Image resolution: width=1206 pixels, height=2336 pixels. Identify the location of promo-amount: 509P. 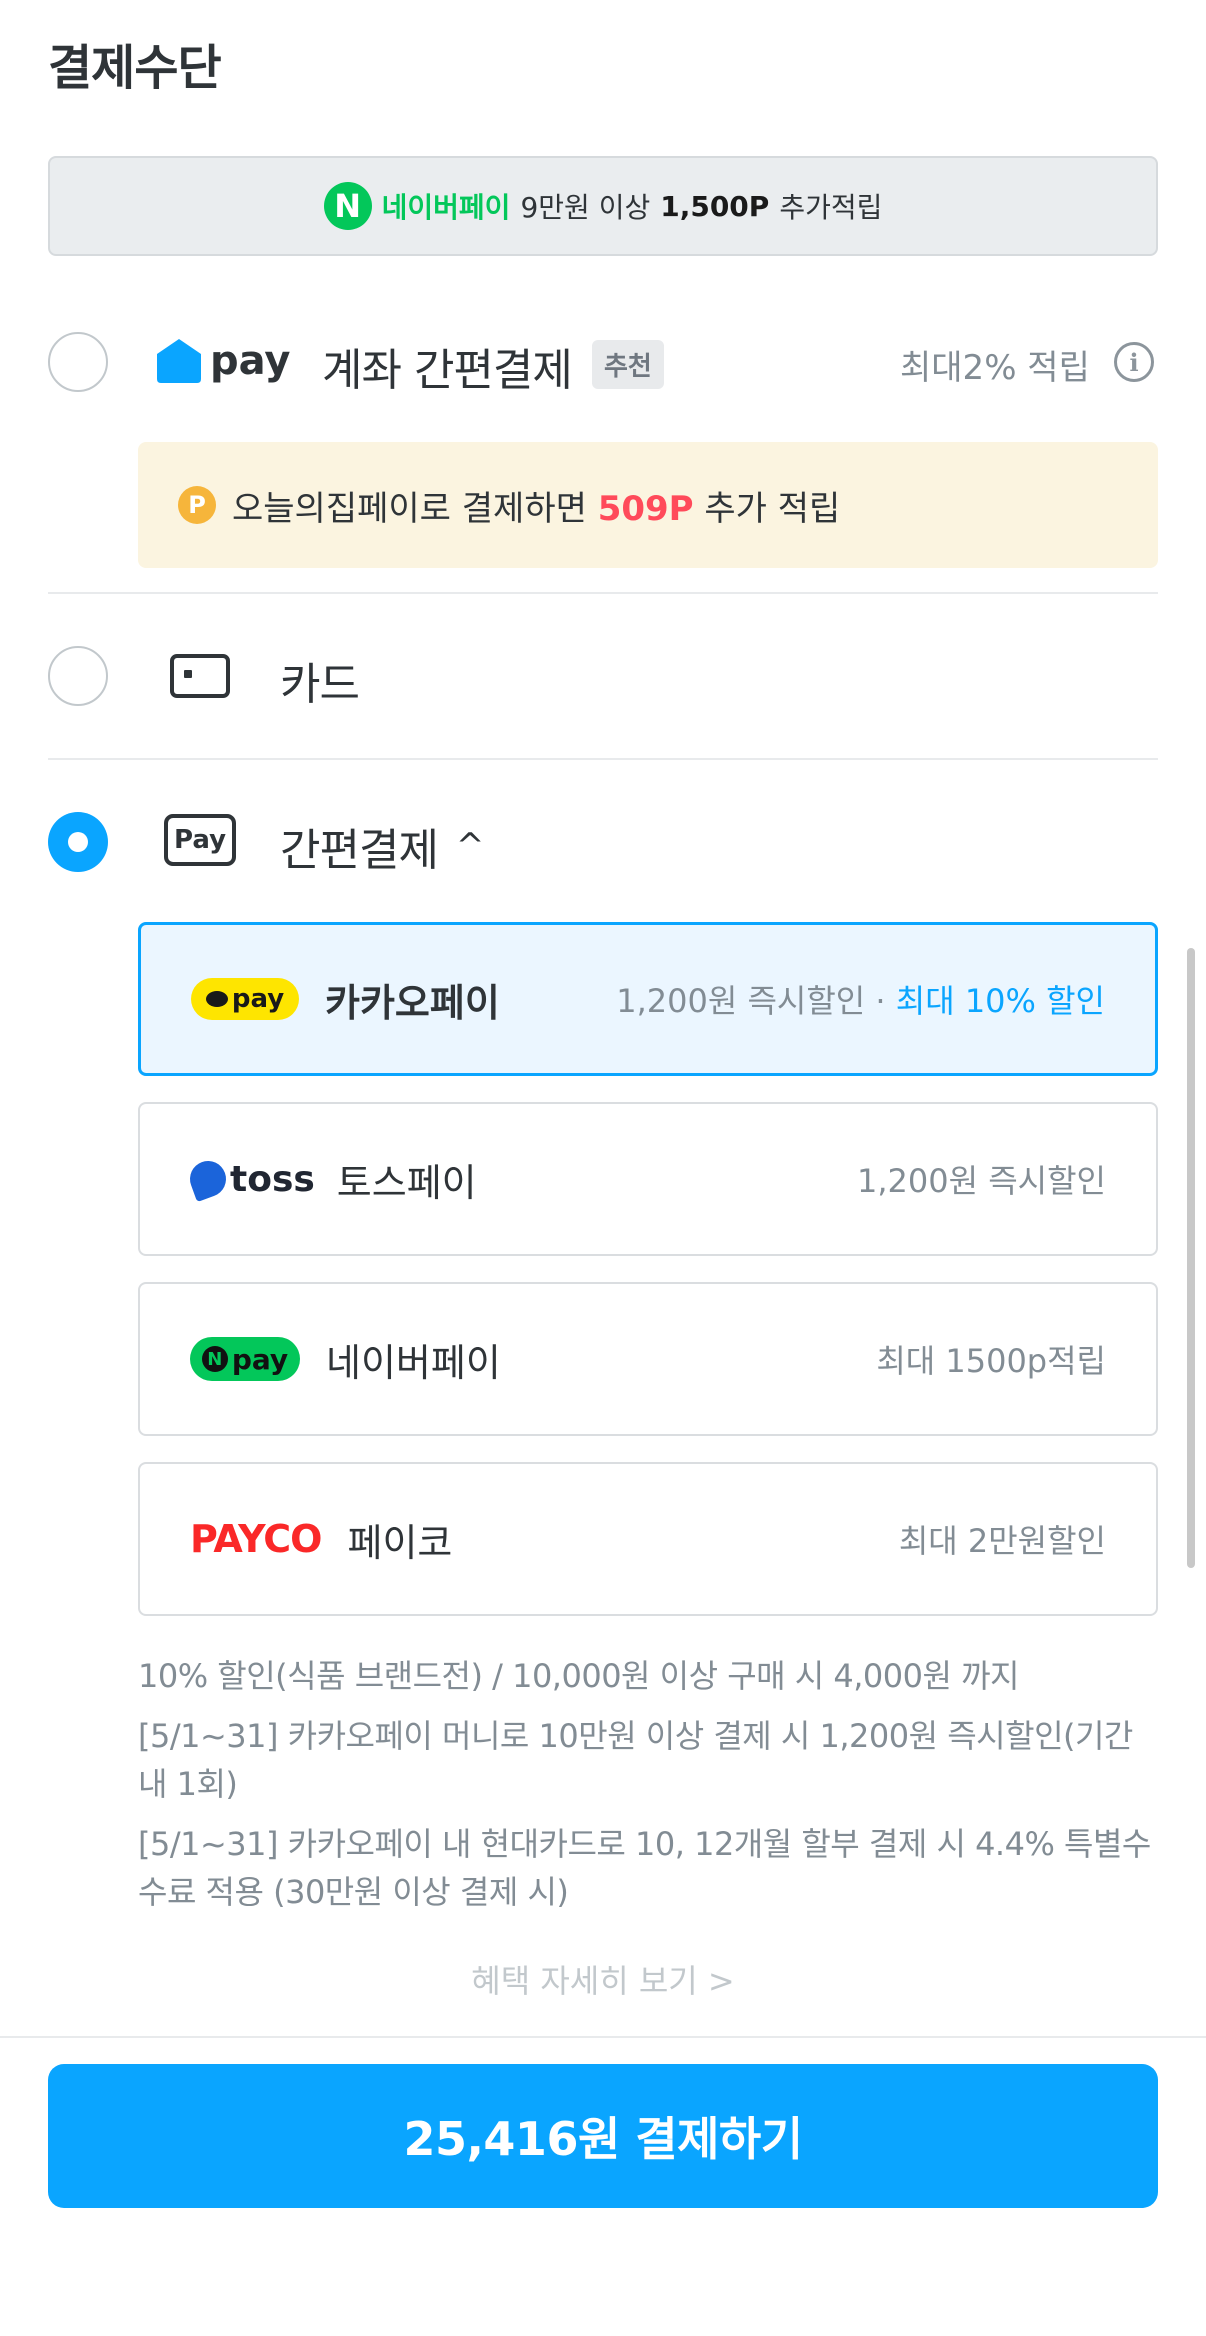
(645, 508).